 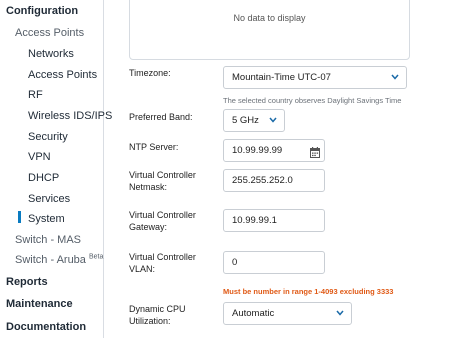 What do you see at coordinates (257, 150) in the screenshot?
I see `ntp-server-value: 10.99.99.99` at bounding box center [257, 150].